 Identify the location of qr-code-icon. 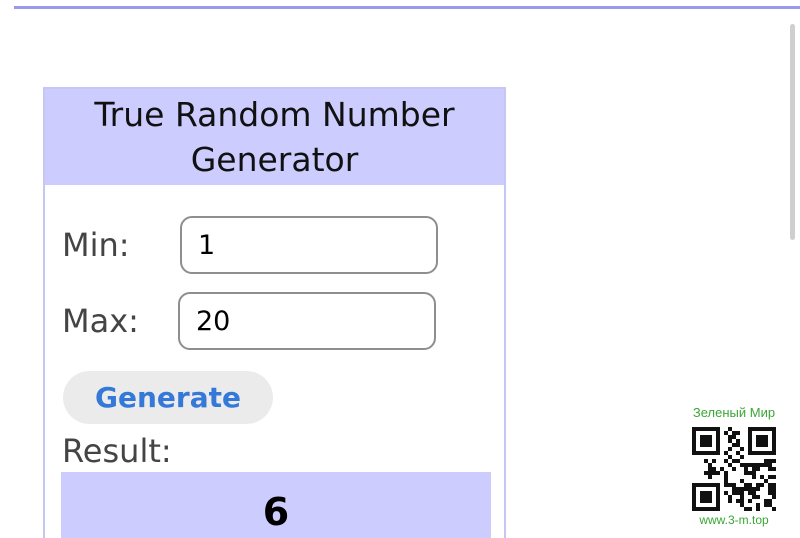
(734, 469).